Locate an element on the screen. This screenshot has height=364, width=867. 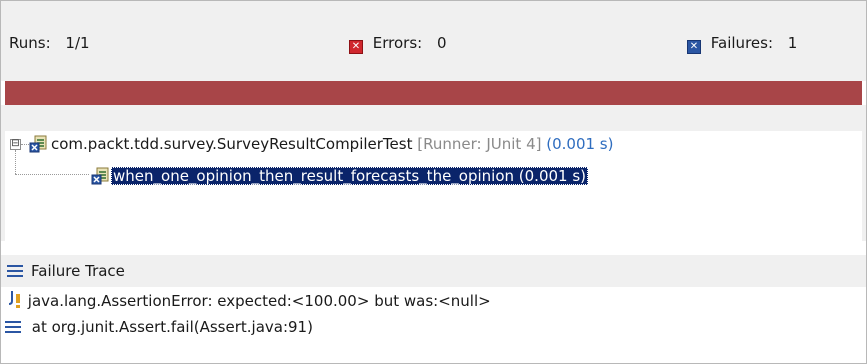
failures-label: Failures: is located at coordinates (742, 43).